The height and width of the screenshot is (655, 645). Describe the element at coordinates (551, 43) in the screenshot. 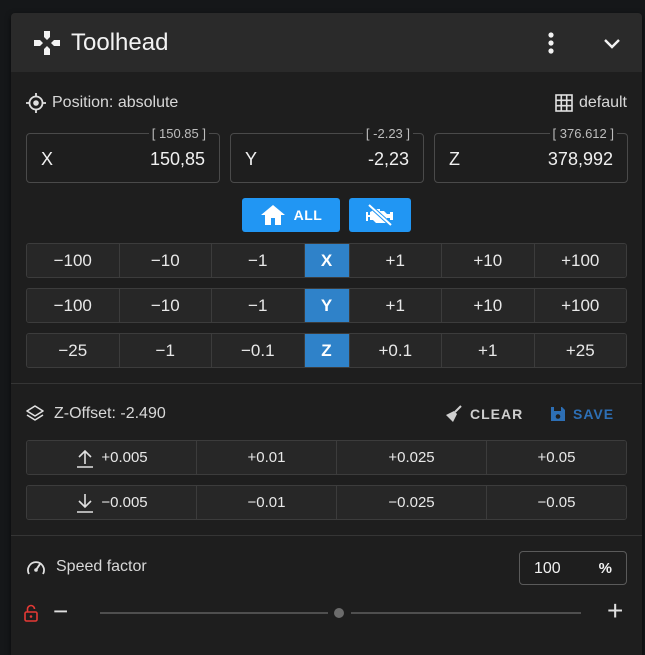

I see `dots-vertical-icon` at that location.